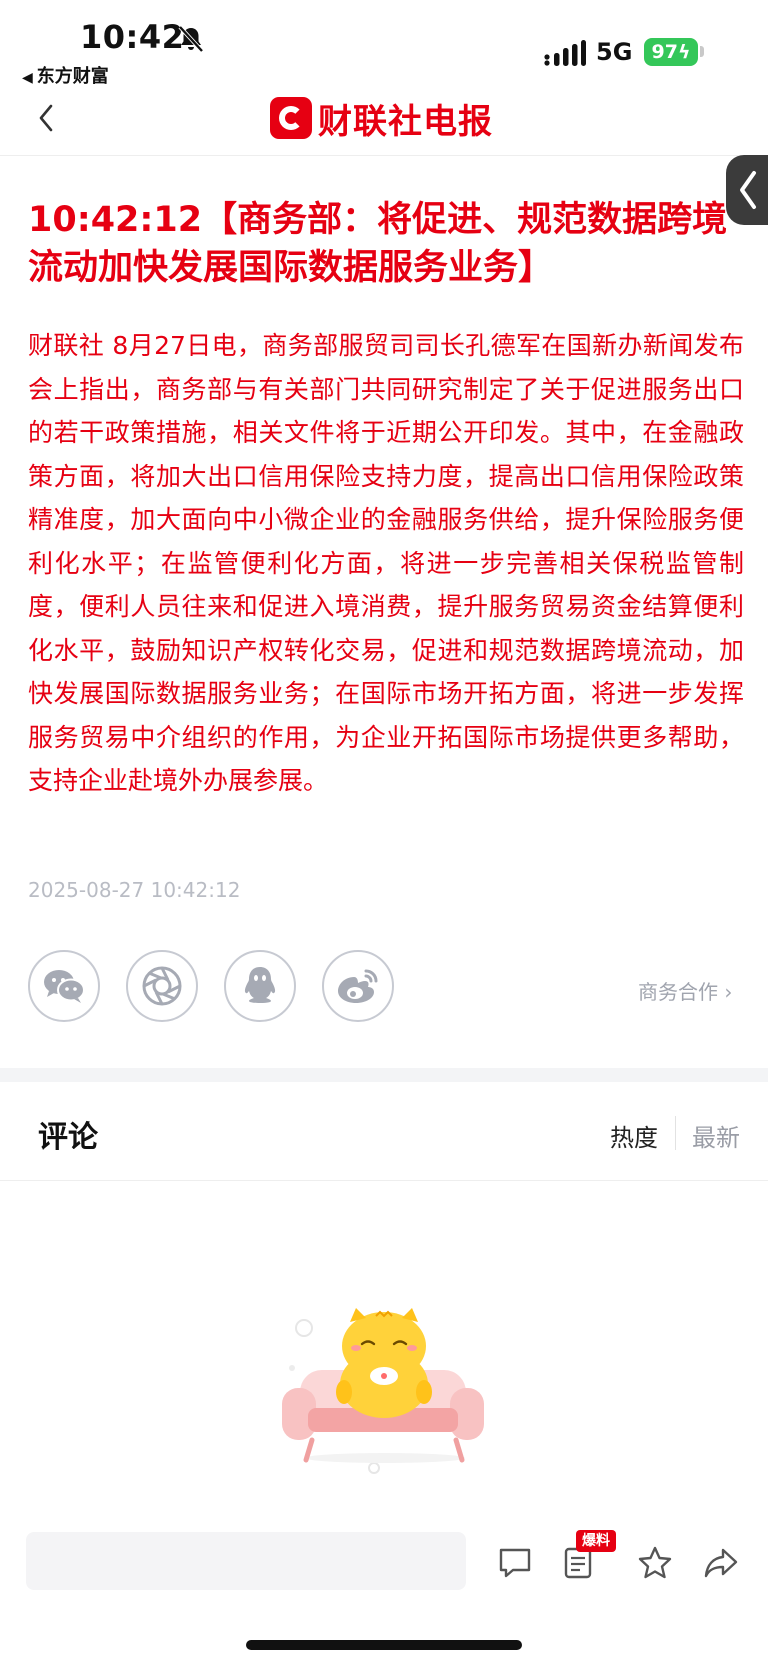  I want to click on battery-level: 97, so click(664, 52).